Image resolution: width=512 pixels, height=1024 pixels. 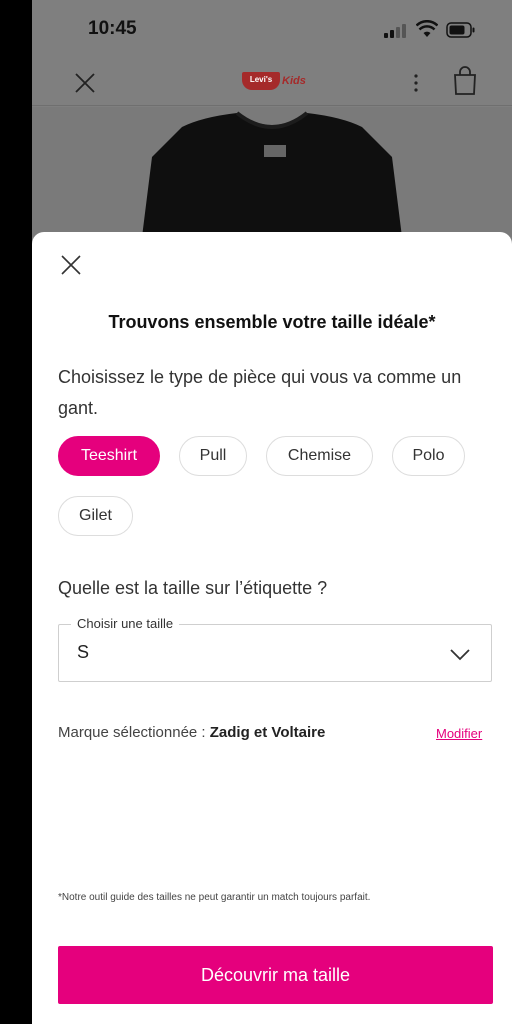 I want to click on status-bar: 10:45, so click(x=272, y=30).